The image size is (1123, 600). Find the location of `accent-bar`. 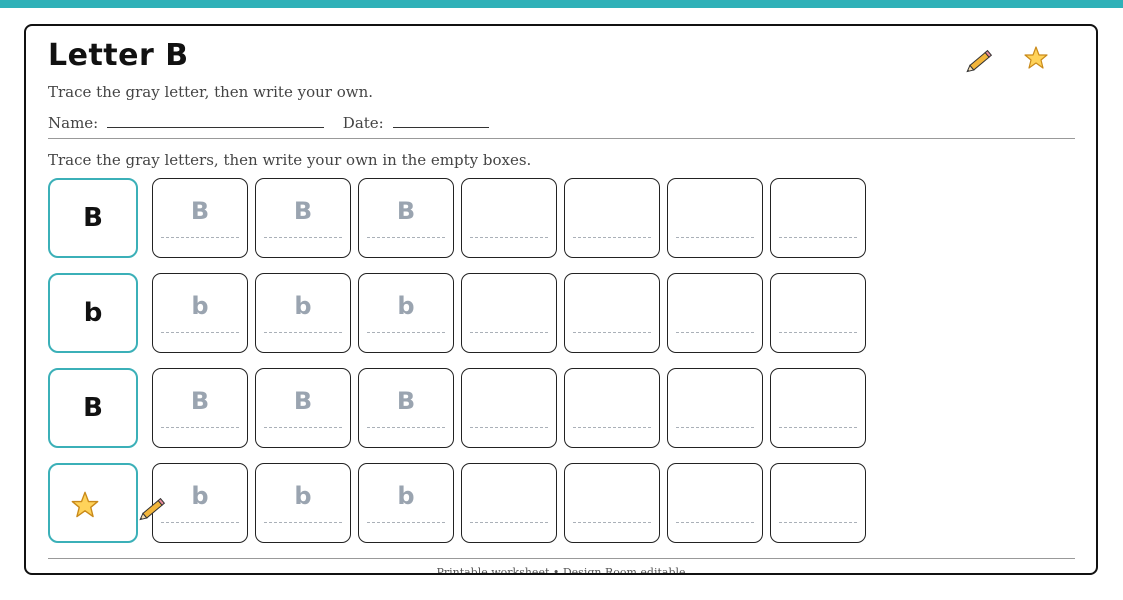

accent-bar is located at coordinates (561, 4).